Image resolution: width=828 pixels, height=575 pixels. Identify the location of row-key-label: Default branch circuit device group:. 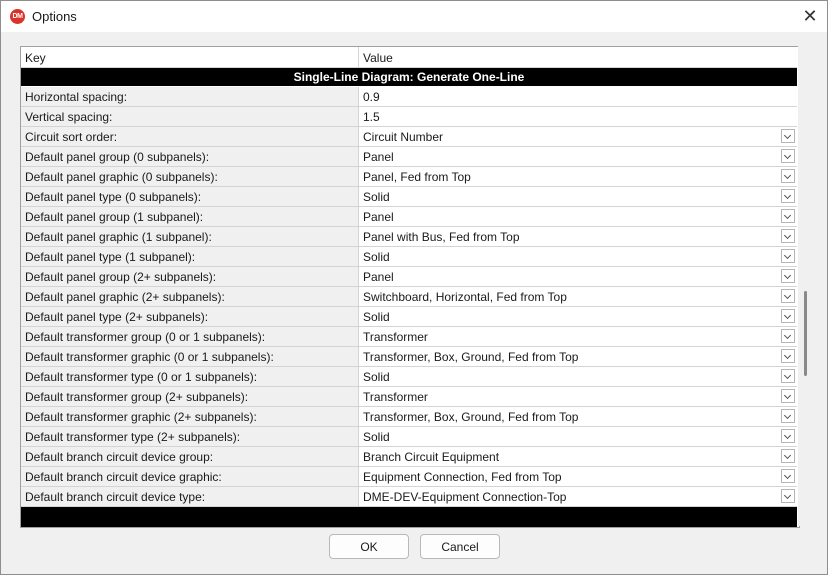
(119, 457).